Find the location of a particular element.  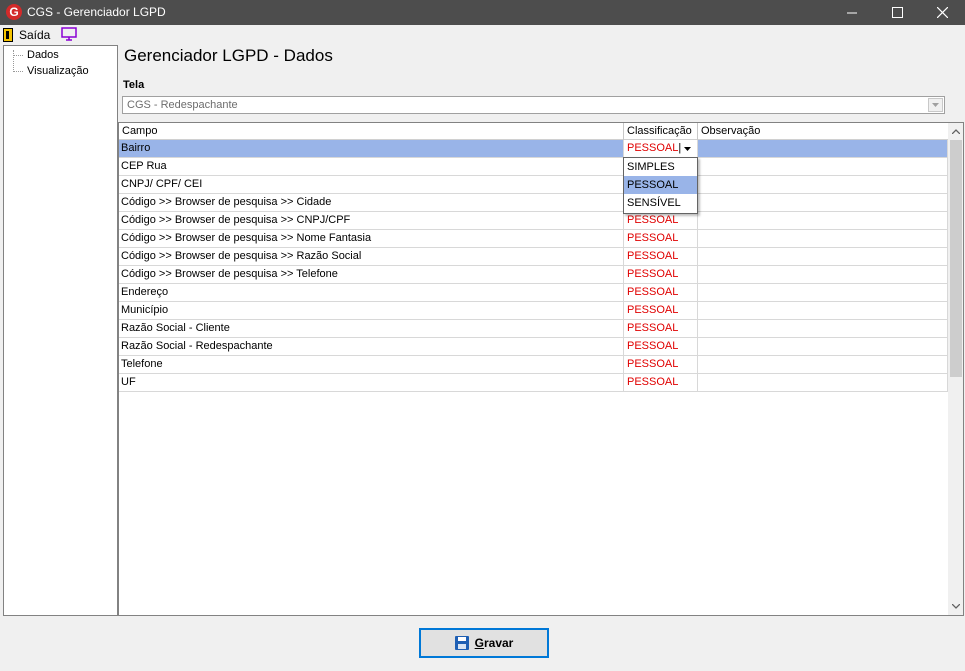

table-row: Endereço PESSOAL is located at coordinates (533, 293).